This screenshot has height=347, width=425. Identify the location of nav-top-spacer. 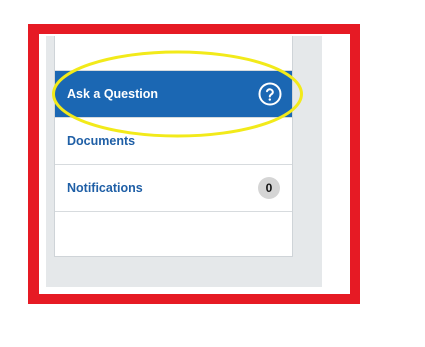
(173, 53).